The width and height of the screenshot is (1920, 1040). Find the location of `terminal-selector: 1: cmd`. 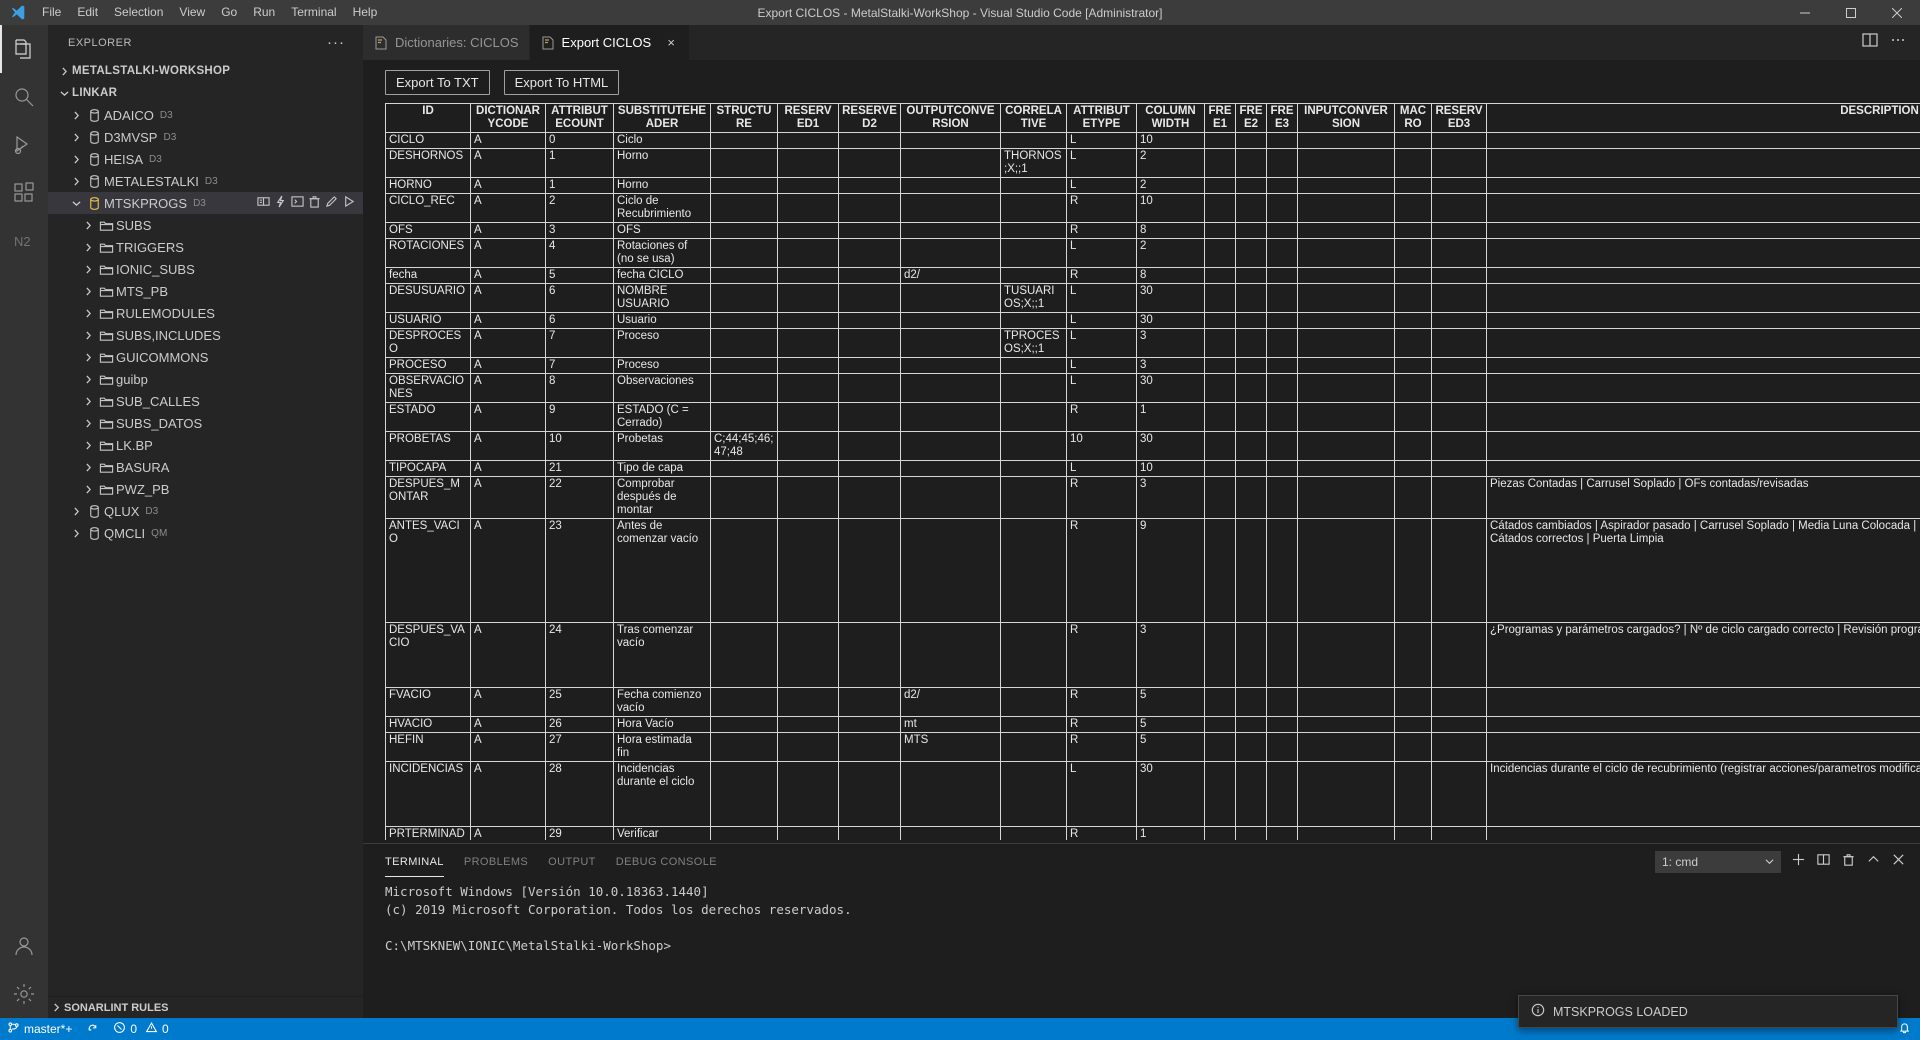

terminal-selector: 1: cmd is located at coordinates (1718, 861).